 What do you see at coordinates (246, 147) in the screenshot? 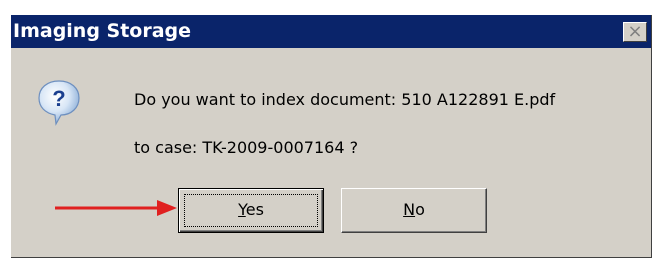
I see `message-line-case: to case: TK-2009-0007164 ?` at bounding box center [246, 147].